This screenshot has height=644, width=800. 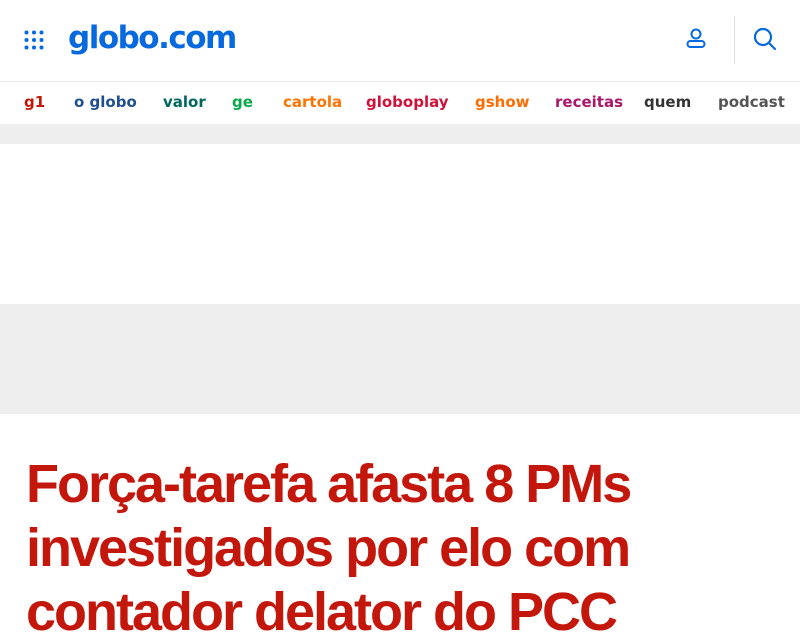 What do you see at coordinates (105, 102) in the screenshot?
I see `nav-item-o-globo: o globo` at bounding box center [105, 102].